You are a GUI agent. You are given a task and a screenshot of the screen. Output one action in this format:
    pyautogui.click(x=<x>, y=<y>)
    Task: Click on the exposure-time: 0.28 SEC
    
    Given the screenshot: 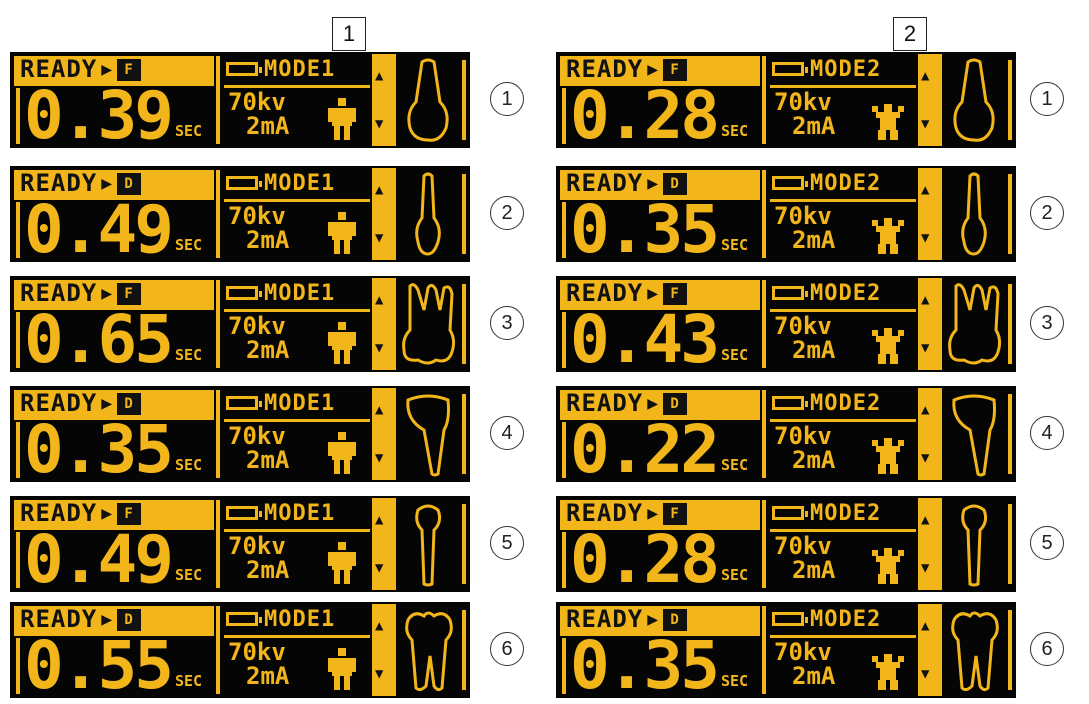 What is the action you would take?
    pyautogui.click(x=655, y=115)
    